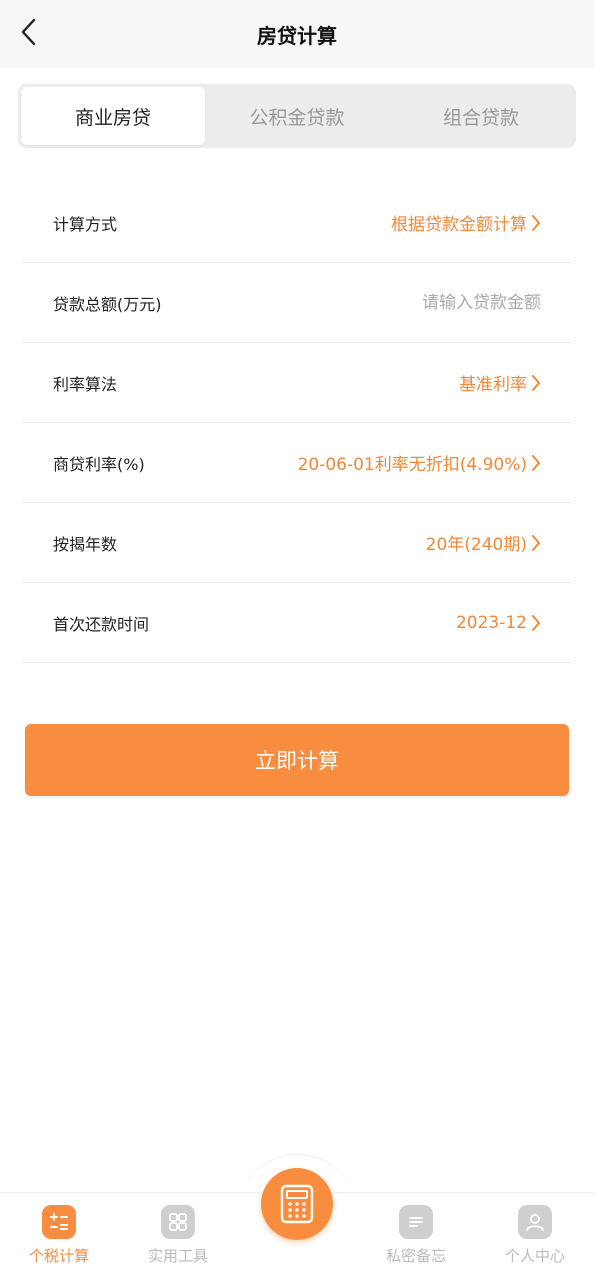 This screenshot has width=594, height=1280. I want to click on tab-combined-loan: 组合贷款, so click(481, 116).